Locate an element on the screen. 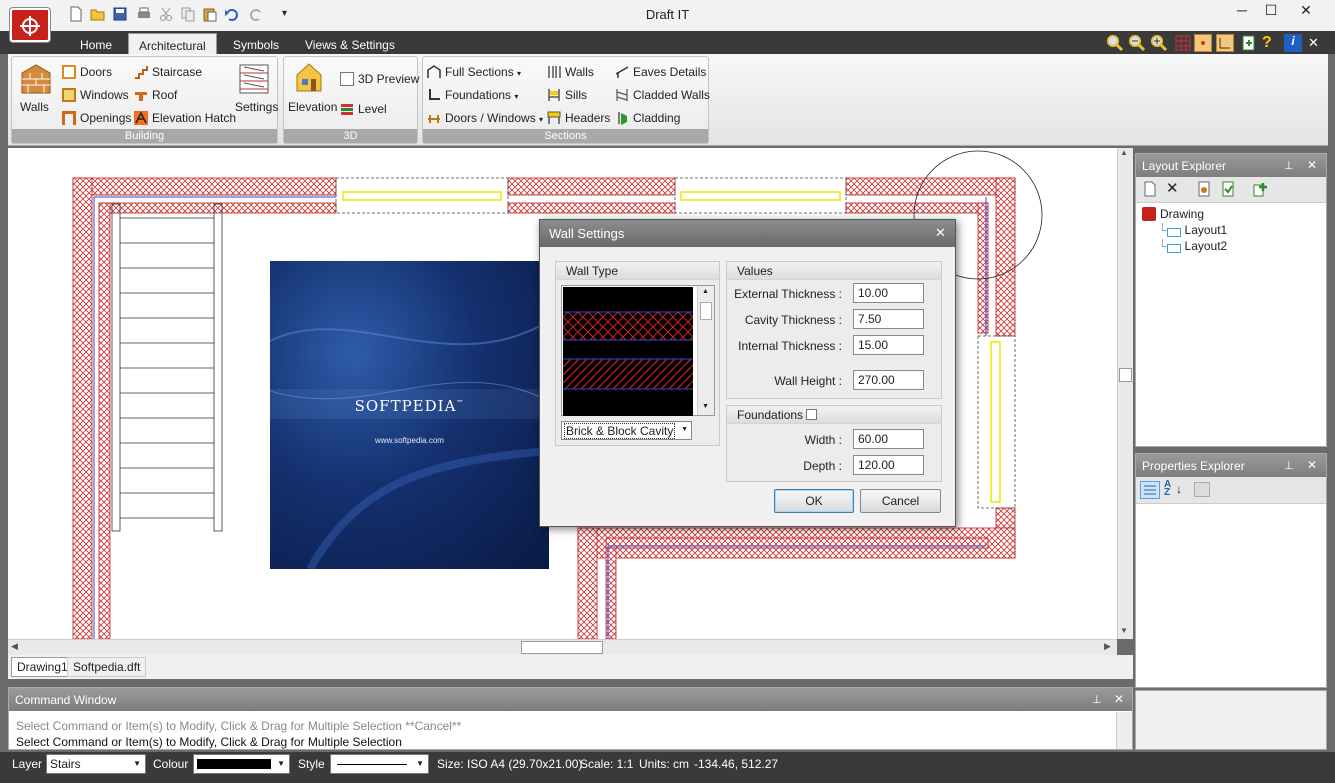 Image resolution: width=1335 pixels, height=783 pixels. ortho-icon is located at coordinates (1225, 43).